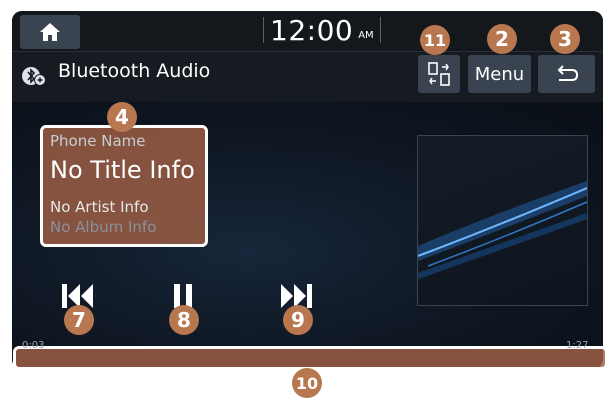 The height and width of the screenshot is (405, 615). I want to click on callout-3: 3, so click(565, 39).